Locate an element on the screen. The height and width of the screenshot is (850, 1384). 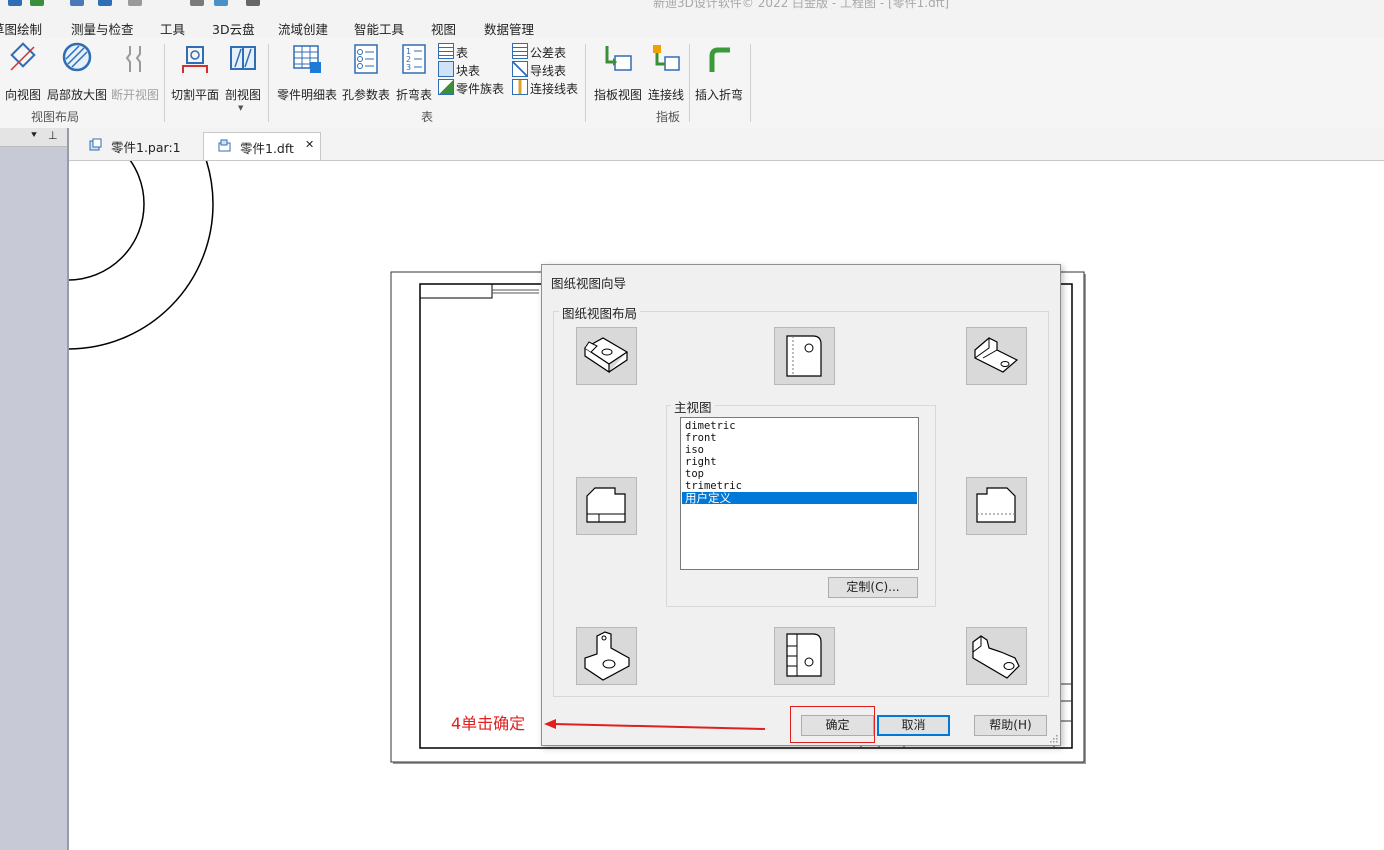
view-tile-top-left-iso is located at coordinates (606, 356).